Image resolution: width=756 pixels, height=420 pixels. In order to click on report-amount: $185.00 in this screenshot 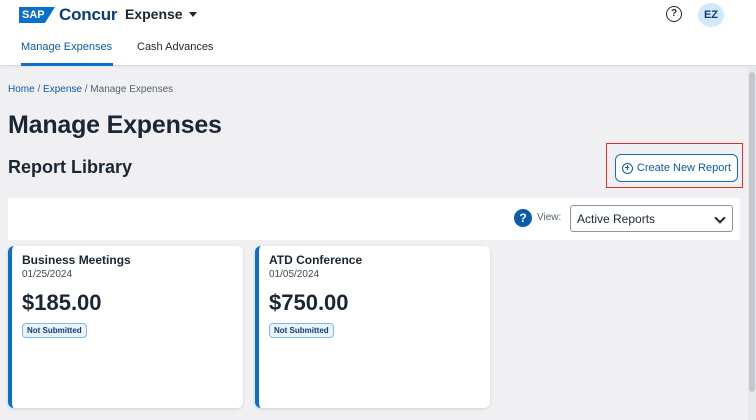, I will do `click(62, 302)`.